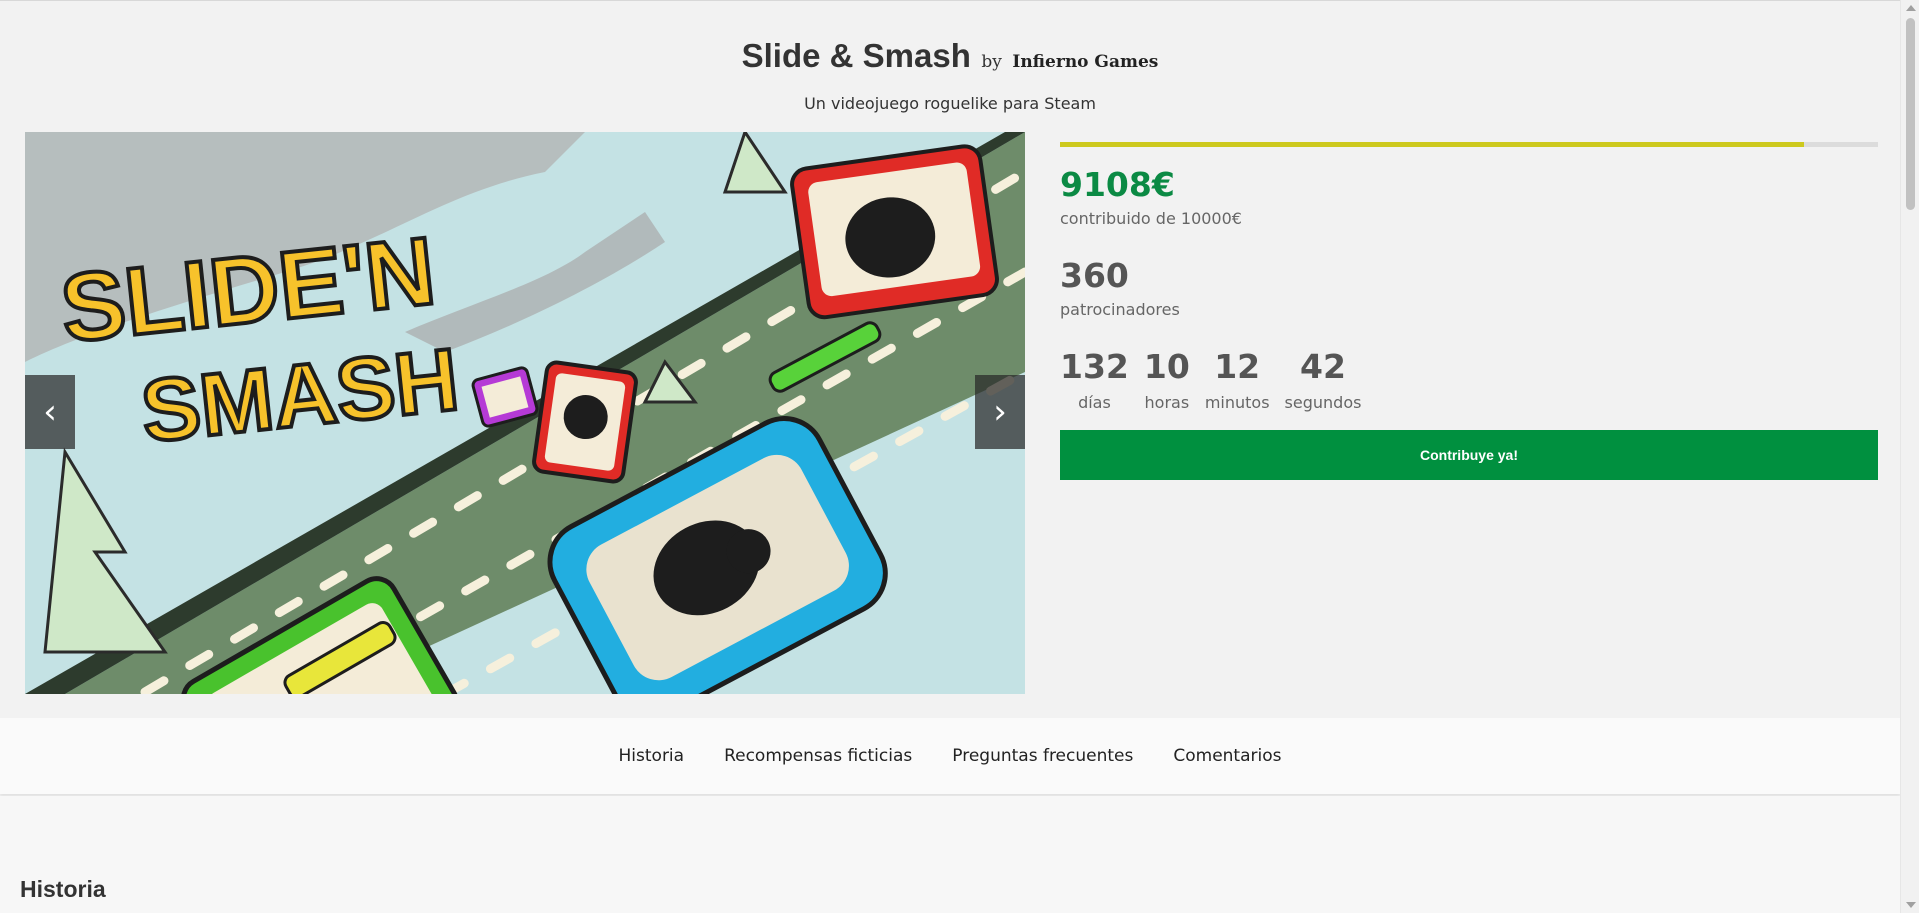 Image resolution: width=1919 pixels, height=913 pixels. What do you see at coordinates (652, 756) in the screenshot?
I see `tab-historia: Historia` at bounding box center [652, 756].